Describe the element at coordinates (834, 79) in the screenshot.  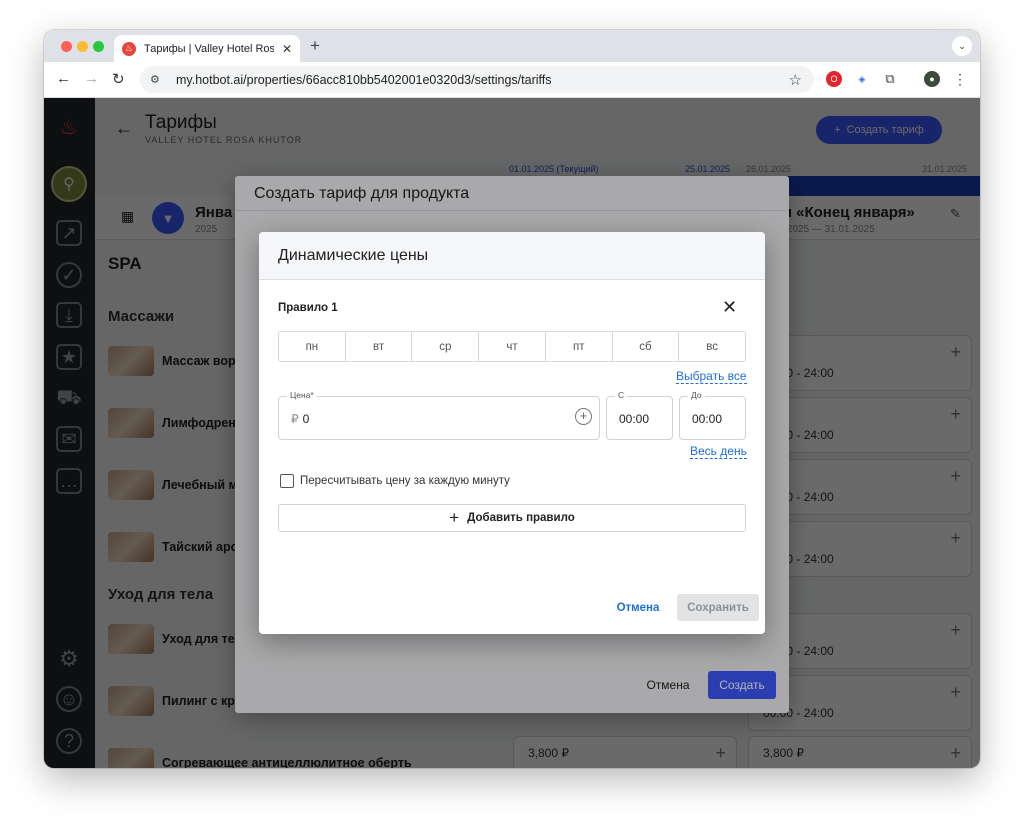
I see `opera-extension-icon: O` at that location.